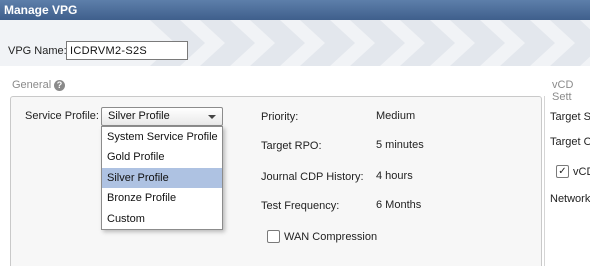 This screenshot has height=266, width=590. I want to click on service-profile-select: Silver Profile, so click(162, 116).